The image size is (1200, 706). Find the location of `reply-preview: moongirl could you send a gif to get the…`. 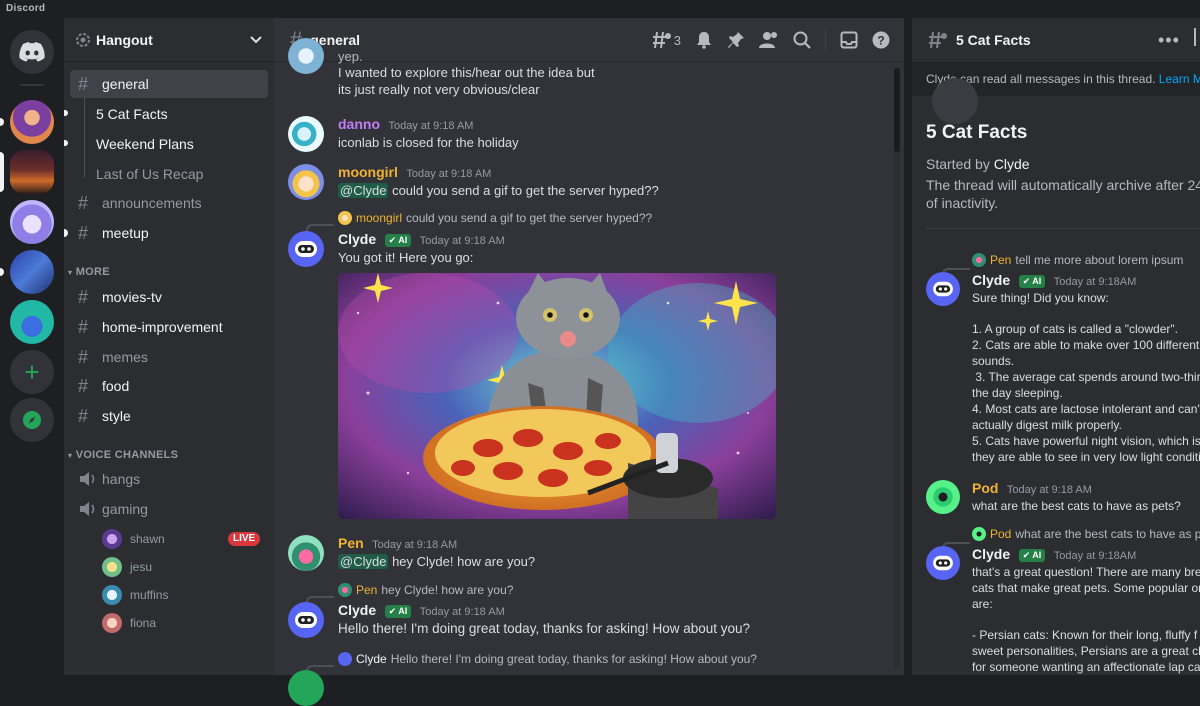

reply-preview: moongirl could you send a gif to get the… is located at coordinates (495, 218).